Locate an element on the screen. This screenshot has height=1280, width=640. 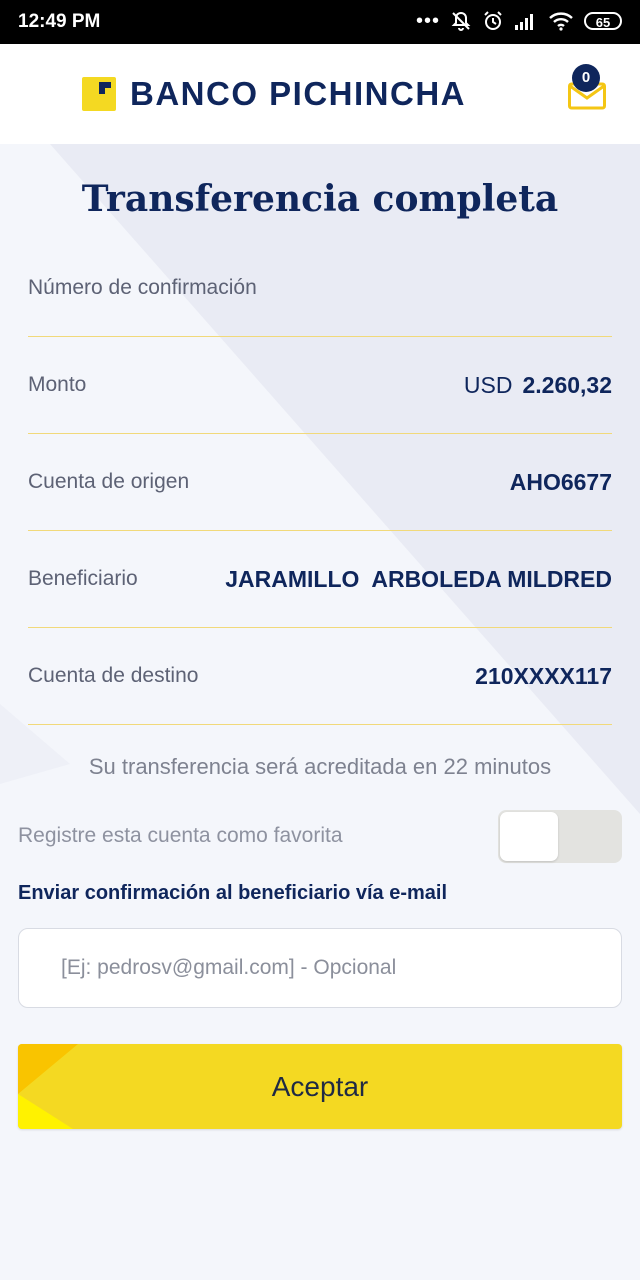
detail-value: AHO6677 is located at coordinates (560, 482).